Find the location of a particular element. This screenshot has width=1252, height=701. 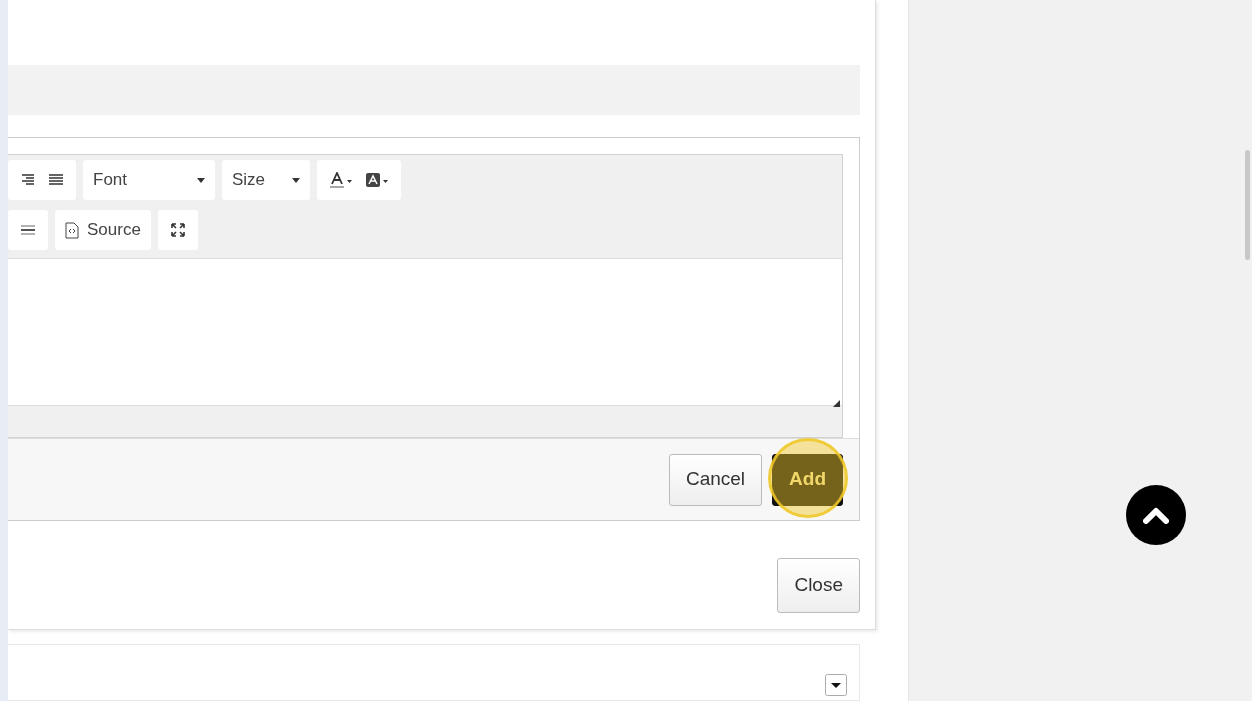

maximize-icon is located at coordinates (177, 230).